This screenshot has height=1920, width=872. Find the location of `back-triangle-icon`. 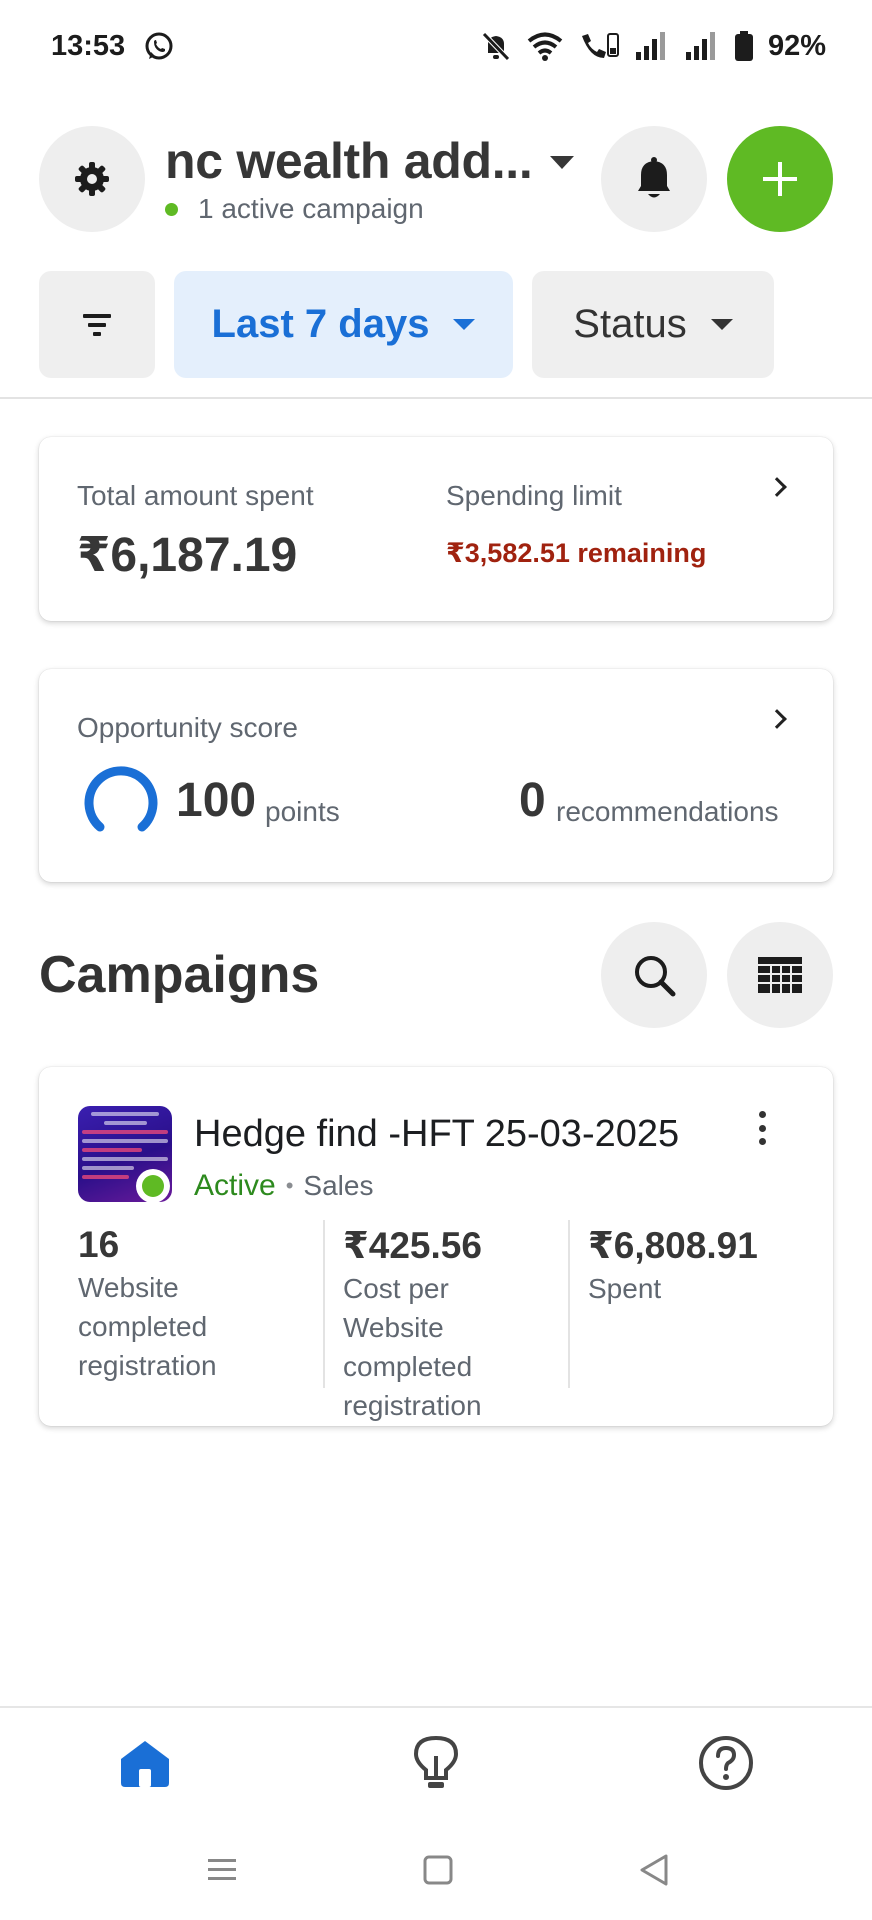

back-triangle-icon is located at coordinates (654, 1870).